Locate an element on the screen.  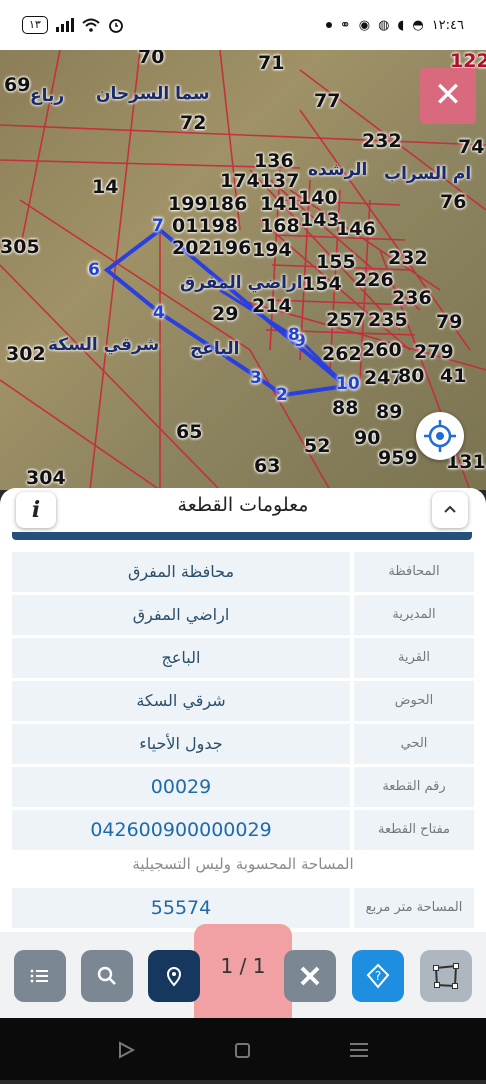
vertex-label: 8 is located at coordinates (294, 335).